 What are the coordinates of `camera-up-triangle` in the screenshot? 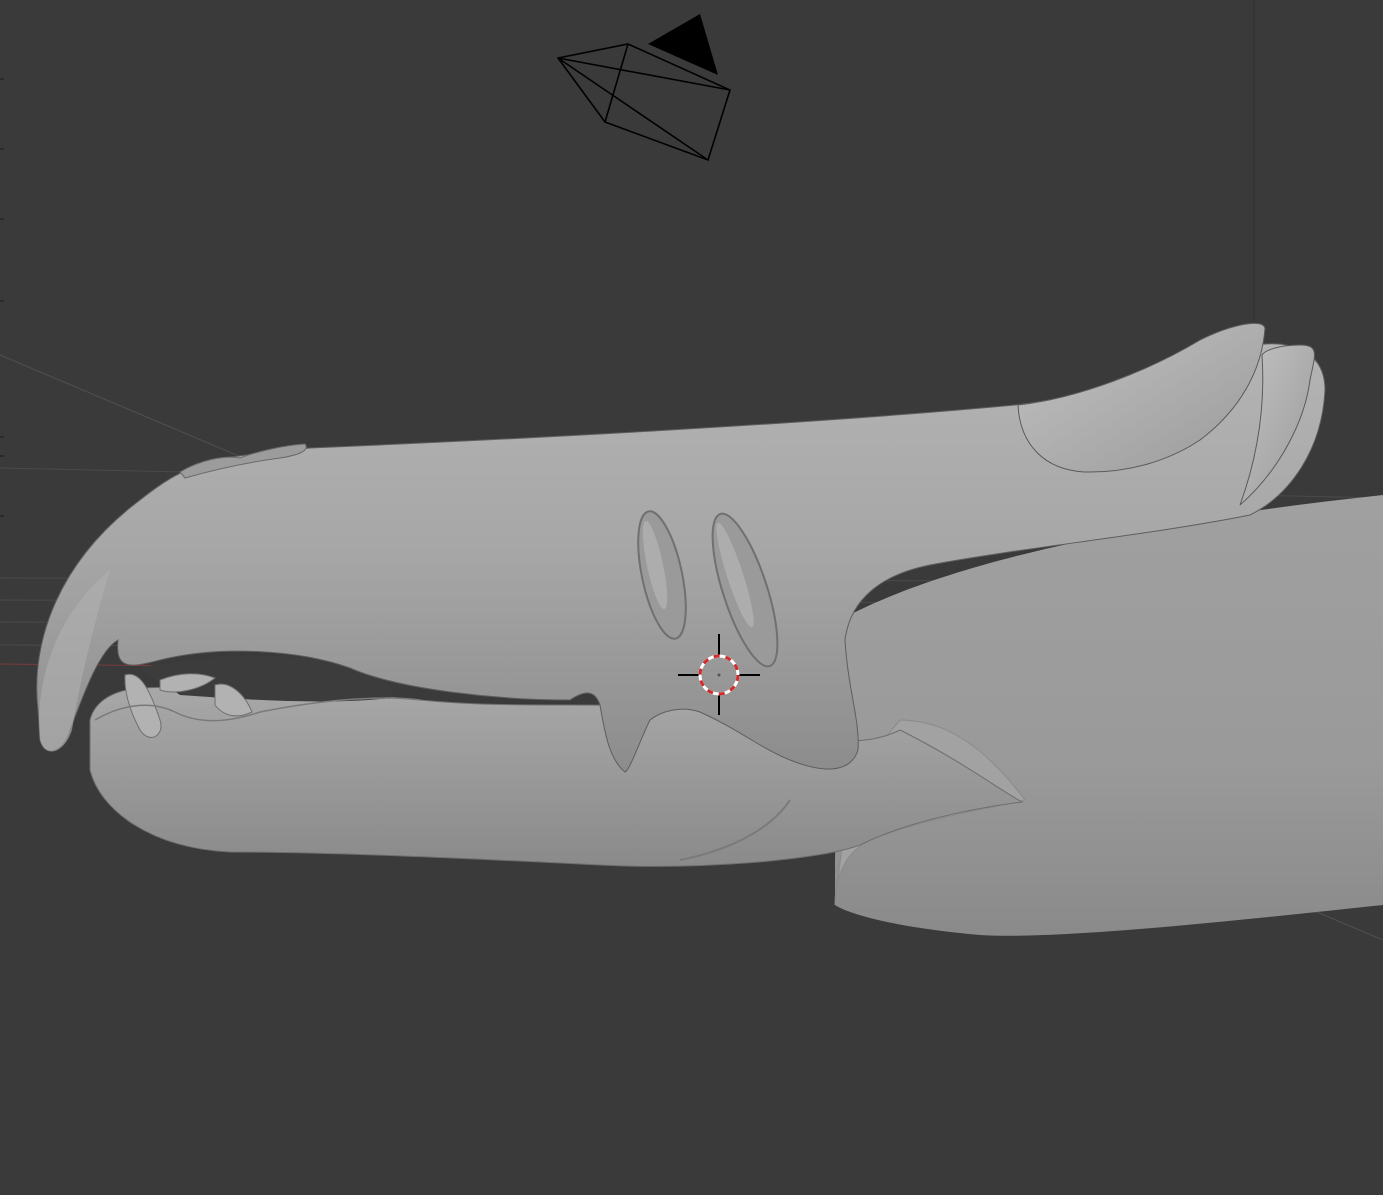 It's located at (683, 44).